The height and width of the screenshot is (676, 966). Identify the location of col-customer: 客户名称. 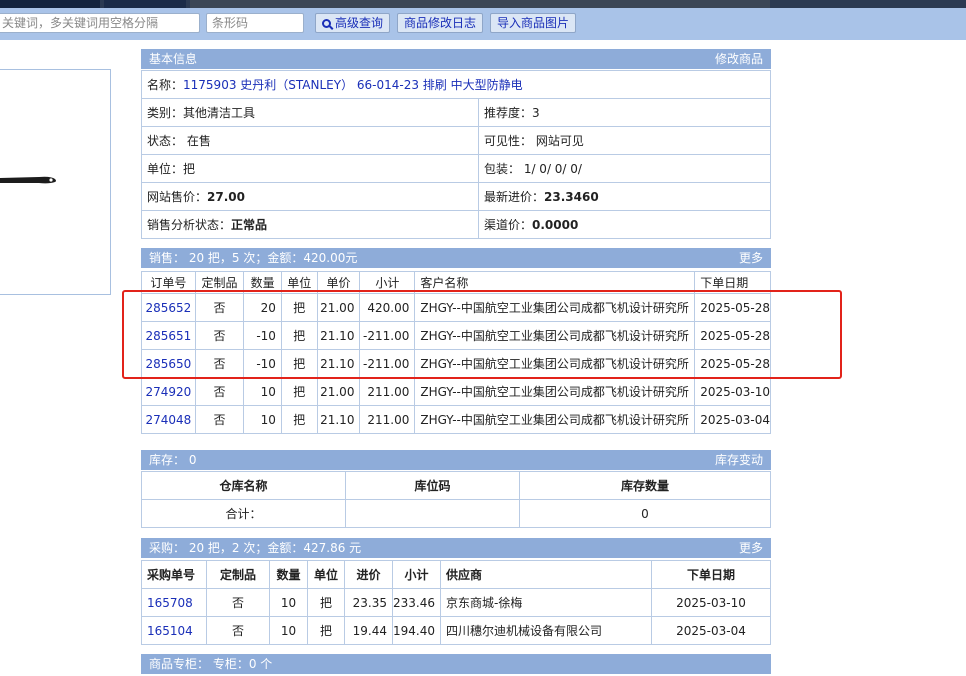
(555, 282).